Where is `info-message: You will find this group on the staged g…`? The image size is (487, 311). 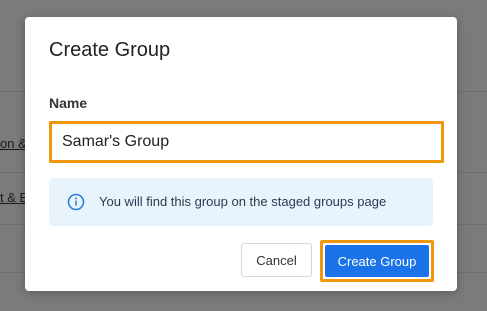 info-message: You will find this group on the staged g… is located at coordinates (241, 202).